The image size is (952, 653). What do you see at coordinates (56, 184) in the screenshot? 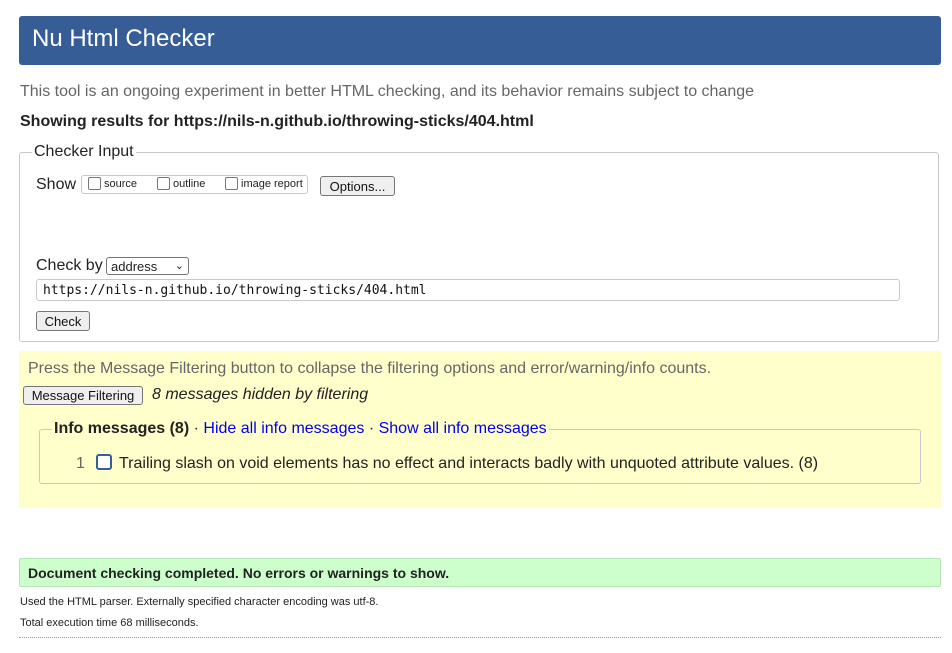
I see `show-label: Show` at bounding box center [56, 184].